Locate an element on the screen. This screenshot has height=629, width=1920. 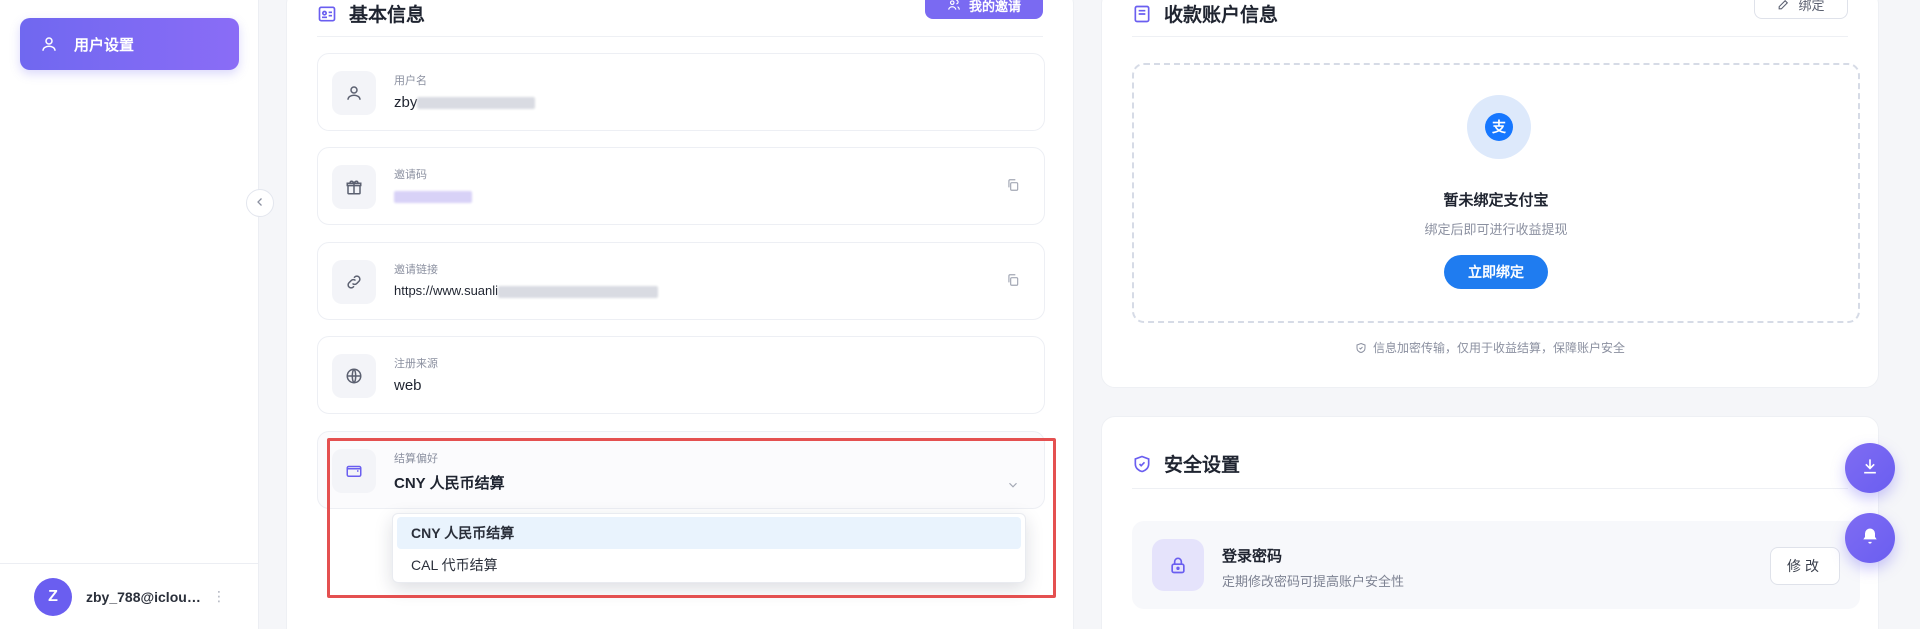
login-password-row: 登录密码 定期修改密码可提高账户安全性 修改 is located at coordinates (1496, 565).